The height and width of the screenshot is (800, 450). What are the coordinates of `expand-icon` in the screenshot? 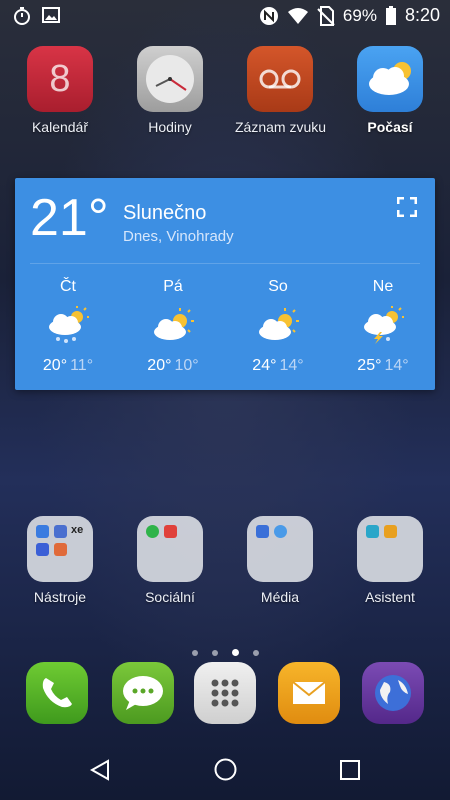 It's located at (407, 207).